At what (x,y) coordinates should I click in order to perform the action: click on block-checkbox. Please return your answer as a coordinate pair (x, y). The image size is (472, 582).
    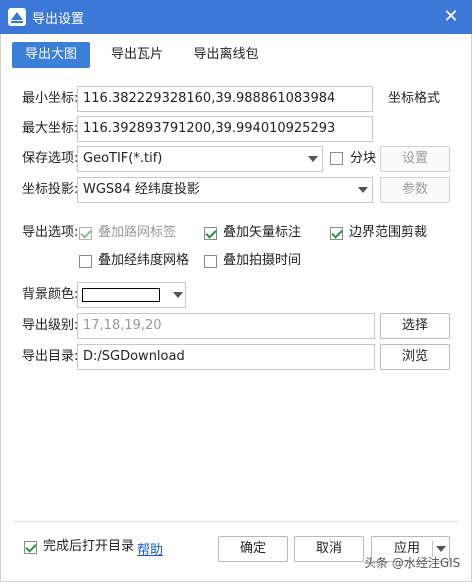
    Looking at the image, I should click on (336, 158).